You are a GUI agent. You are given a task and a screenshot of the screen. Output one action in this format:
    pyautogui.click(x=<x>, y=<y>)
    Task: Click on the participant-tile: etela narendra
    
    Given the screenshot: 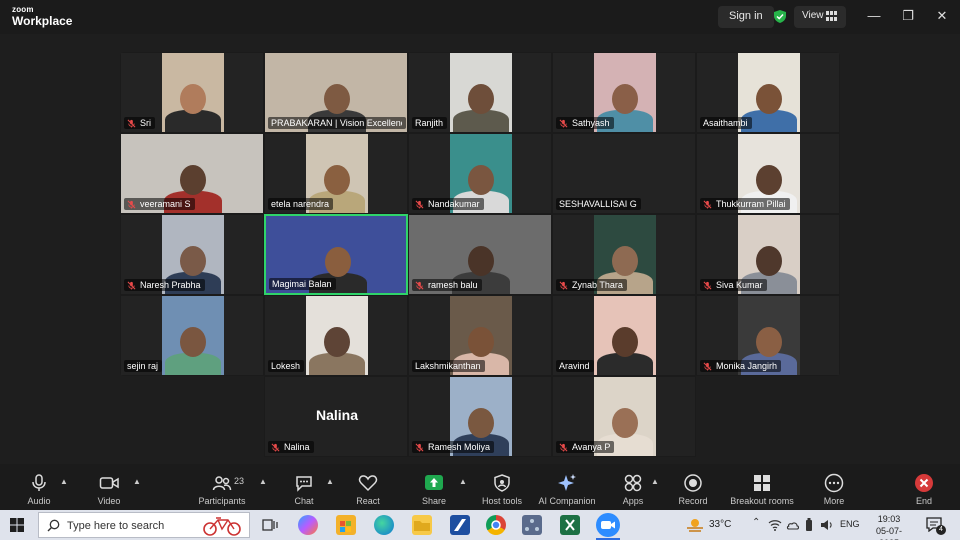 What is the action you would take?
    pyautogui.click(x=336, y=173)
    